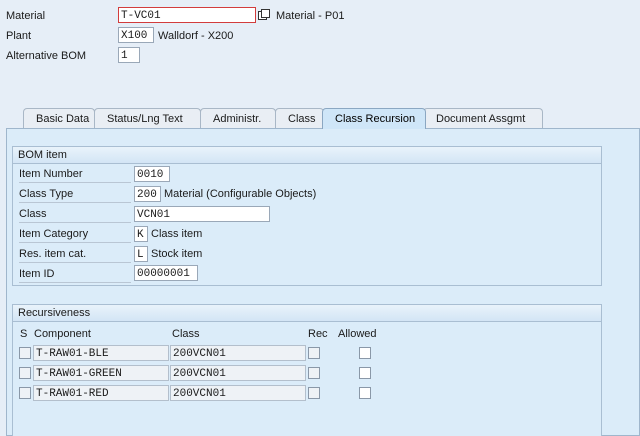 The height and width of the screenshot is (436, 640). I want to click on column-header-rec: Rec, so click(318, 334).